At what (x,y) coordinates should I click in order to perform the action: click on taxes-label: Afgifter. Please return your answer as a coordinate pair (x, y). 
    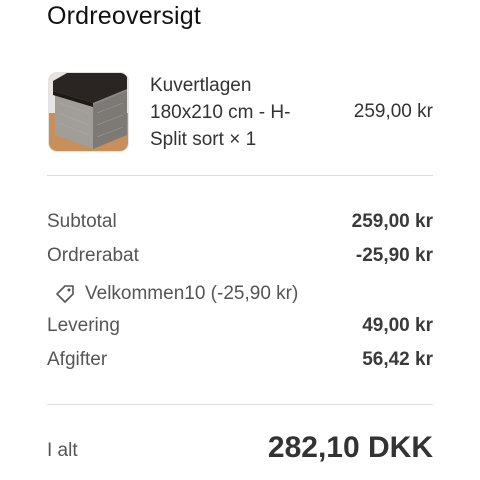
    Looking at the image, I should click on (77, 359).